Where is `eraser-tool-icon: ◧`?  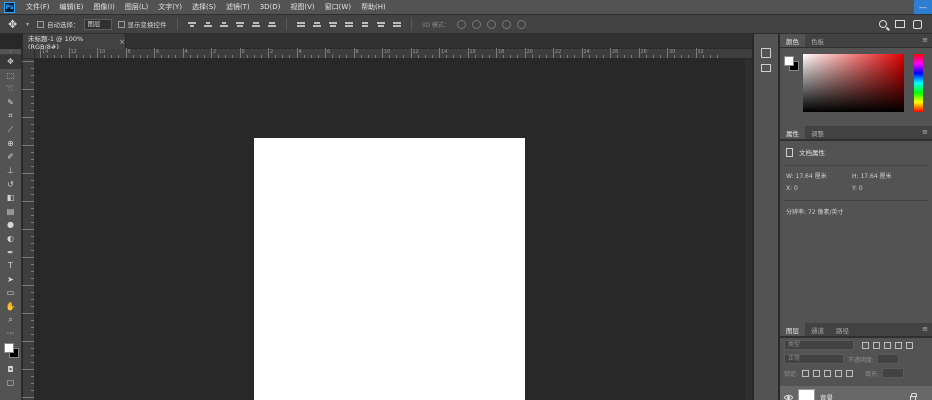
eraser-tool-icon: ◧ is located at coordinates (10, 198).